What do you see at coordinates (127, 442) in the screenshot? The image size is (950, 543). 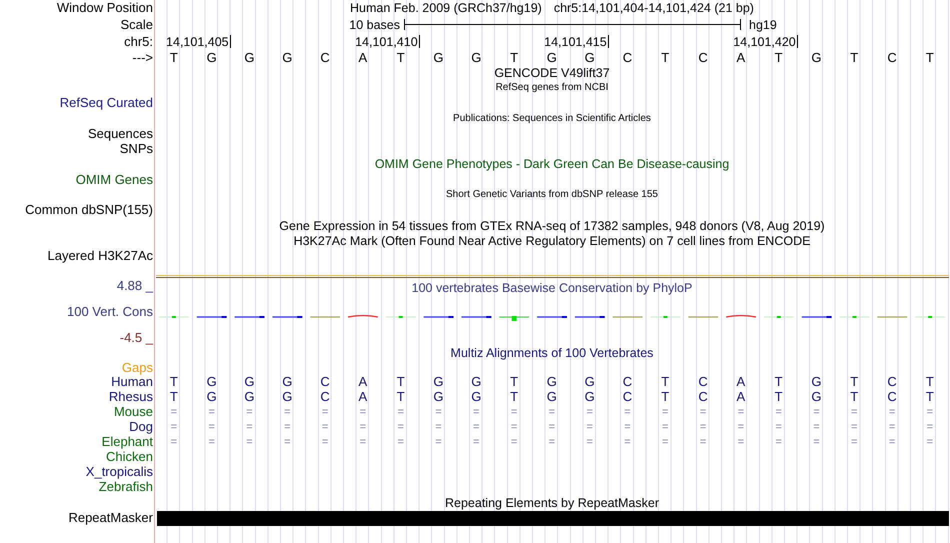 I see `species-label: Elephant` at bounding box center [127, 442].